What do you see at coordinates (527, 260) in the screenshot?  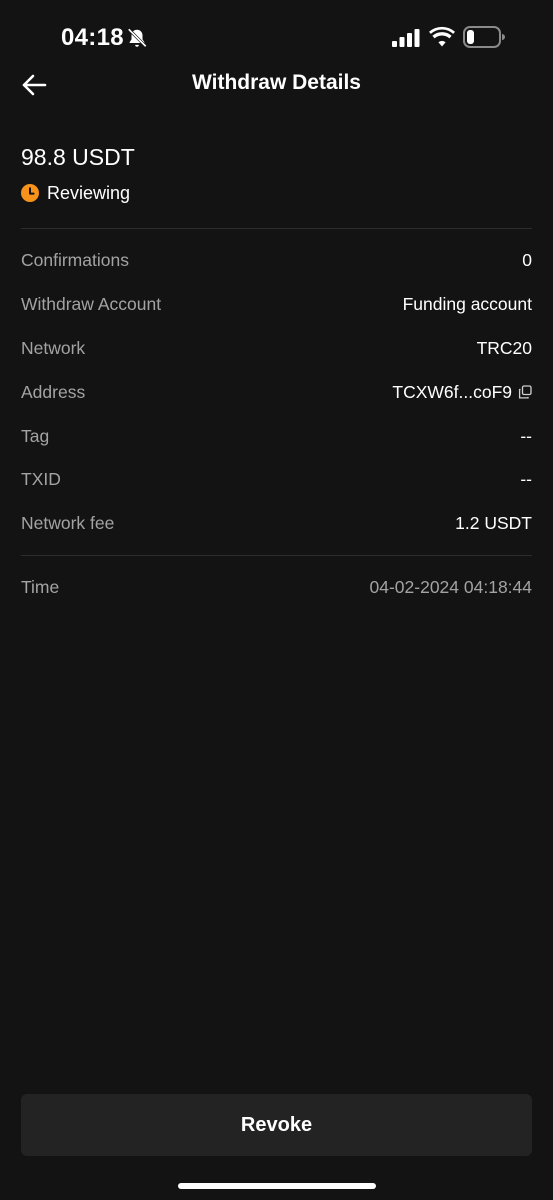 I see `row-value: 0` at bounding box center [527, 260].